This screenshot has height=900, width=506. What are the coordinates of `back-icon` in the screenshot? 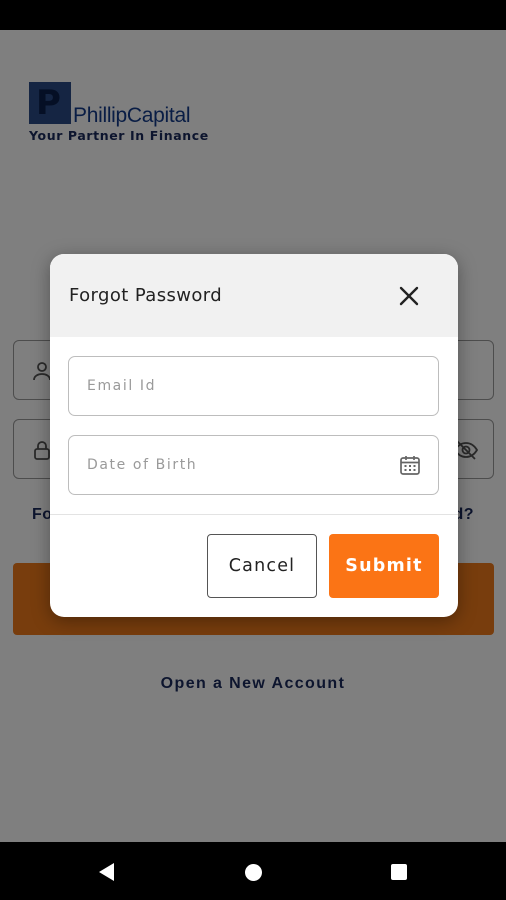 It's located at (106, 872).